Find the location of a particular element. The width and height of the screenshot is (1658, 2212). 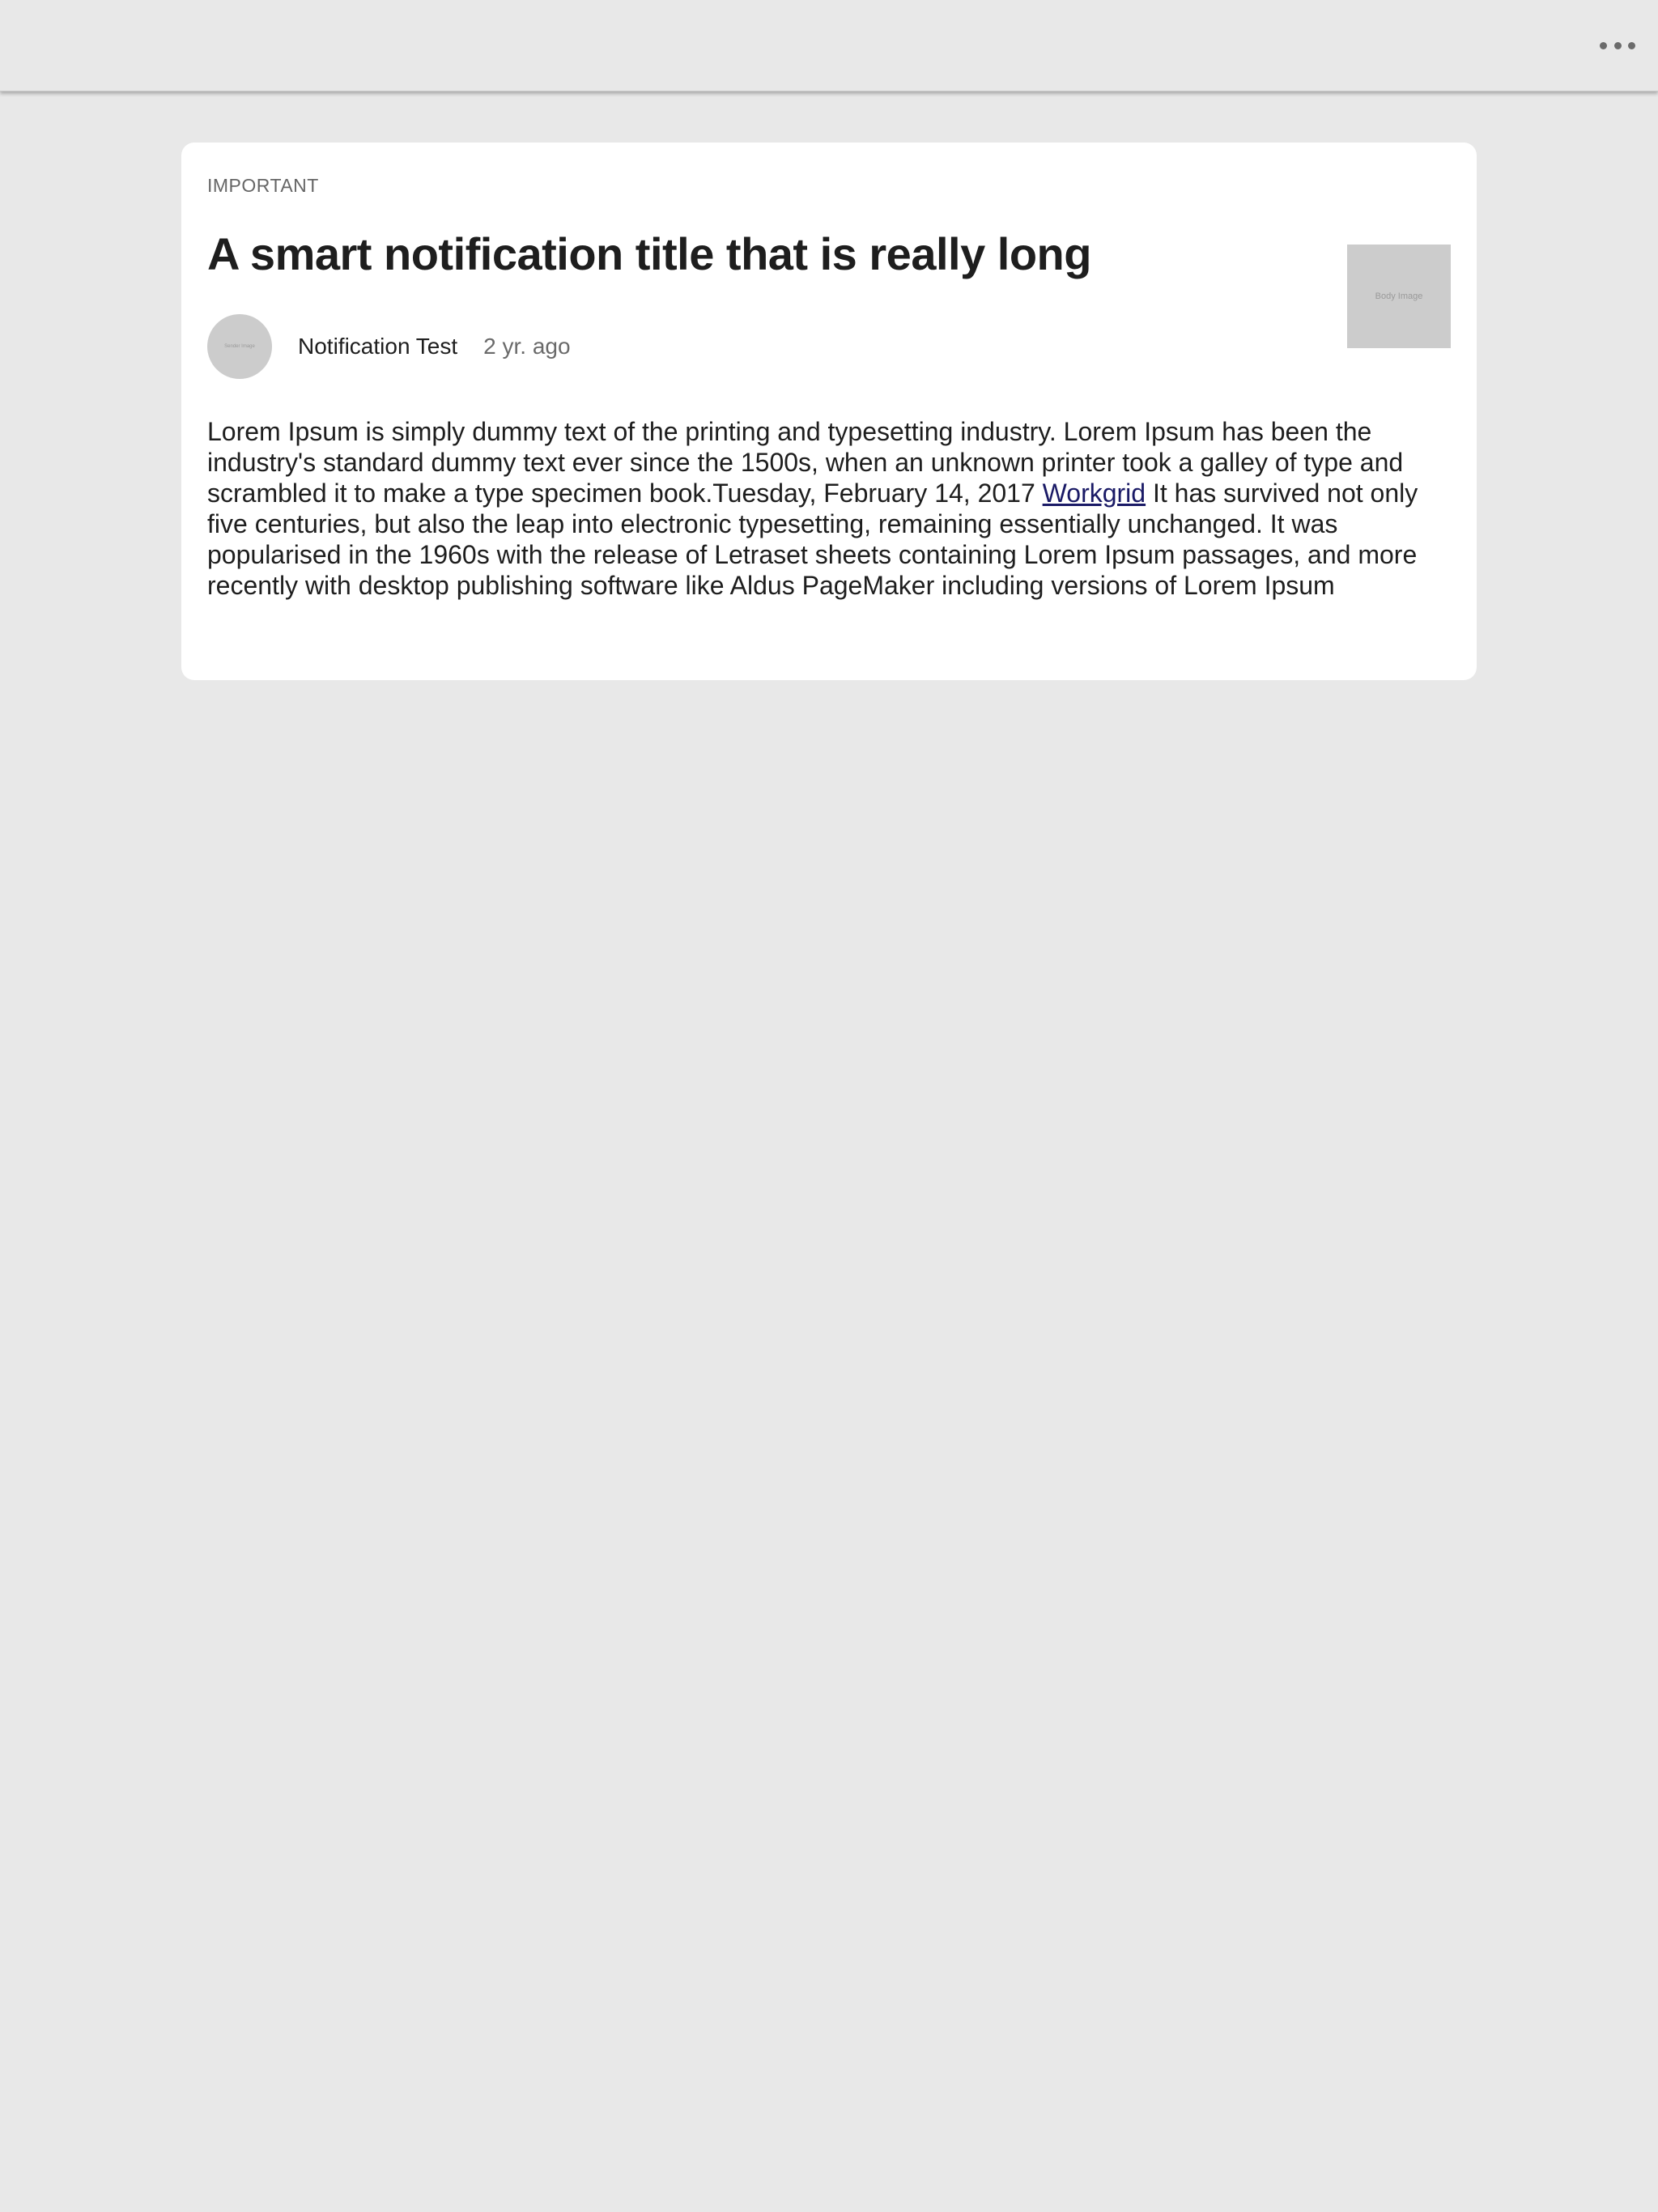

avatar-label: Sender Image is located at coordinates (239, 347).